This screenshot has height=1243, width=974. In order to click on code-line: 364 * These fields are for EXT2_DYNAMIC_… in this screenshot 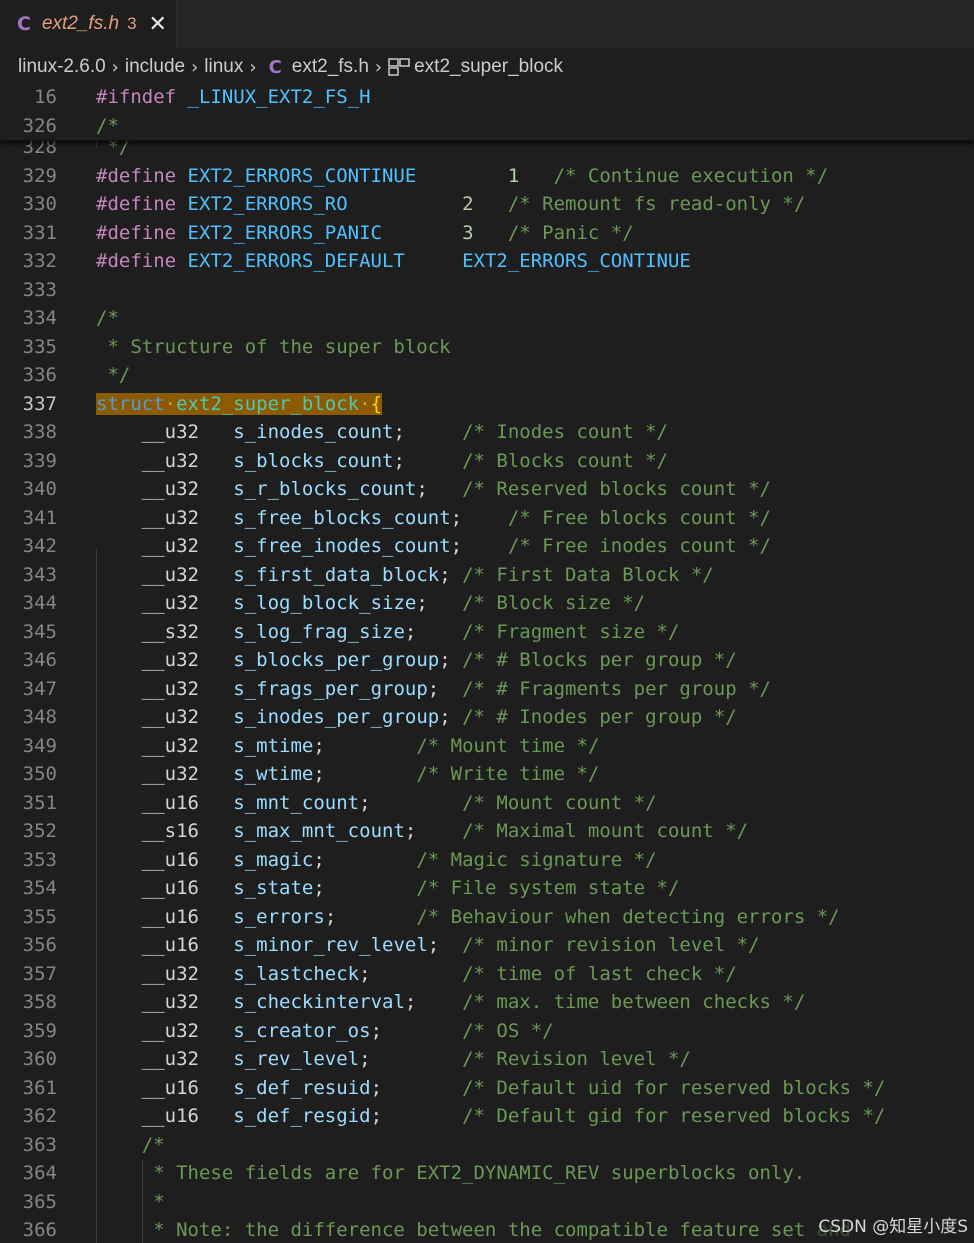, I will do `click(487, 1173)`.